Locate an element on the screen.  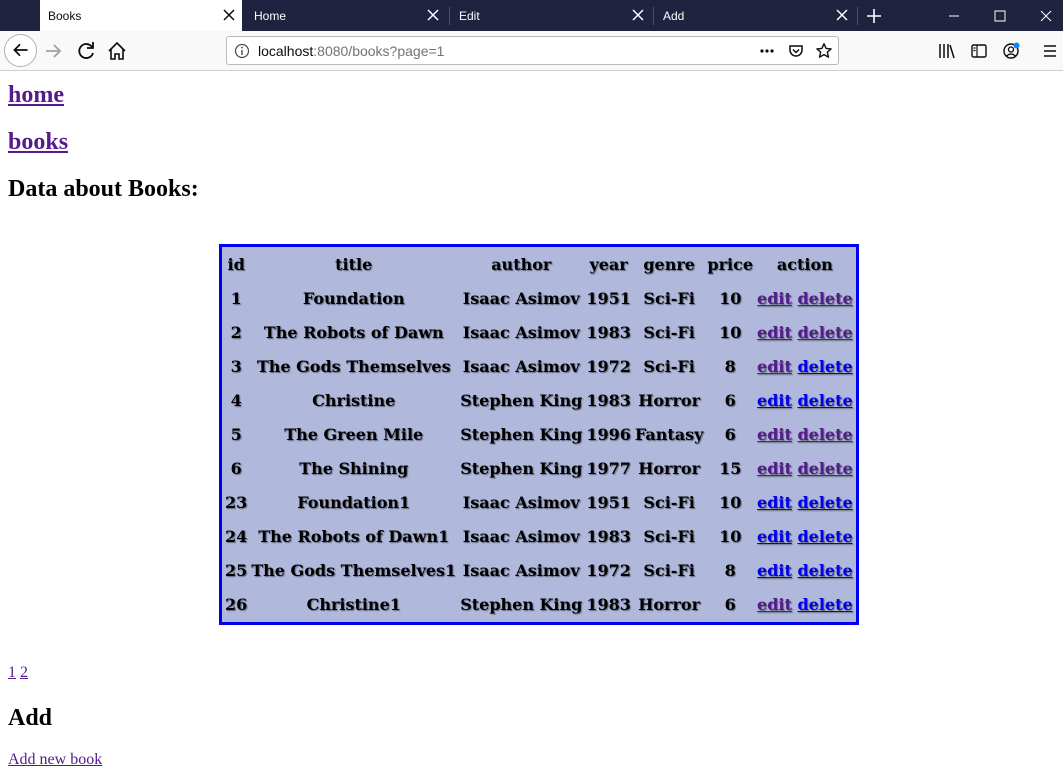
cell-year: 1951 is located at coordinates (608, 502).